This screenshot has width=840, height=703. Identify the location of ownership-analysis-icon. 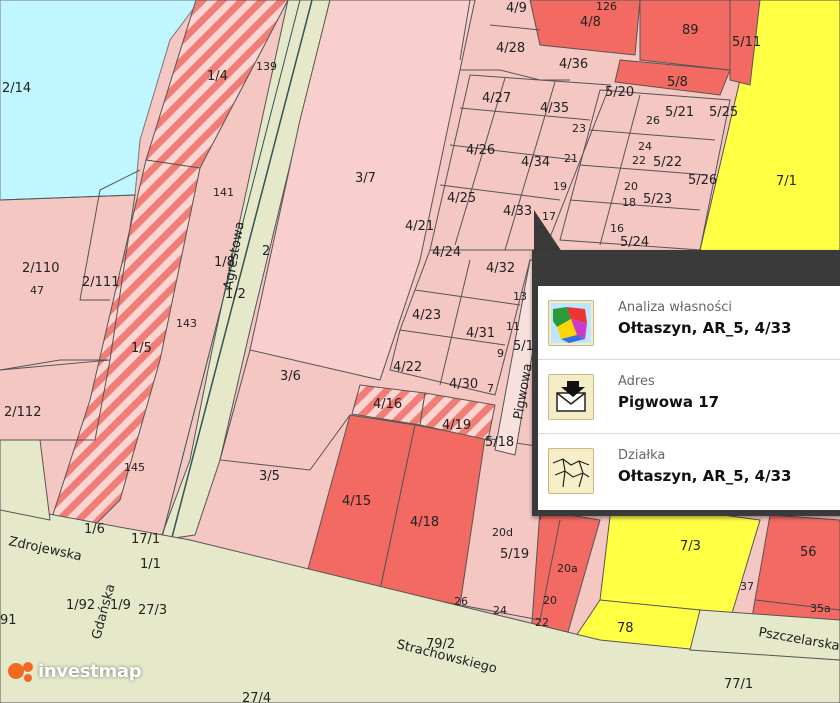
(571, 323).